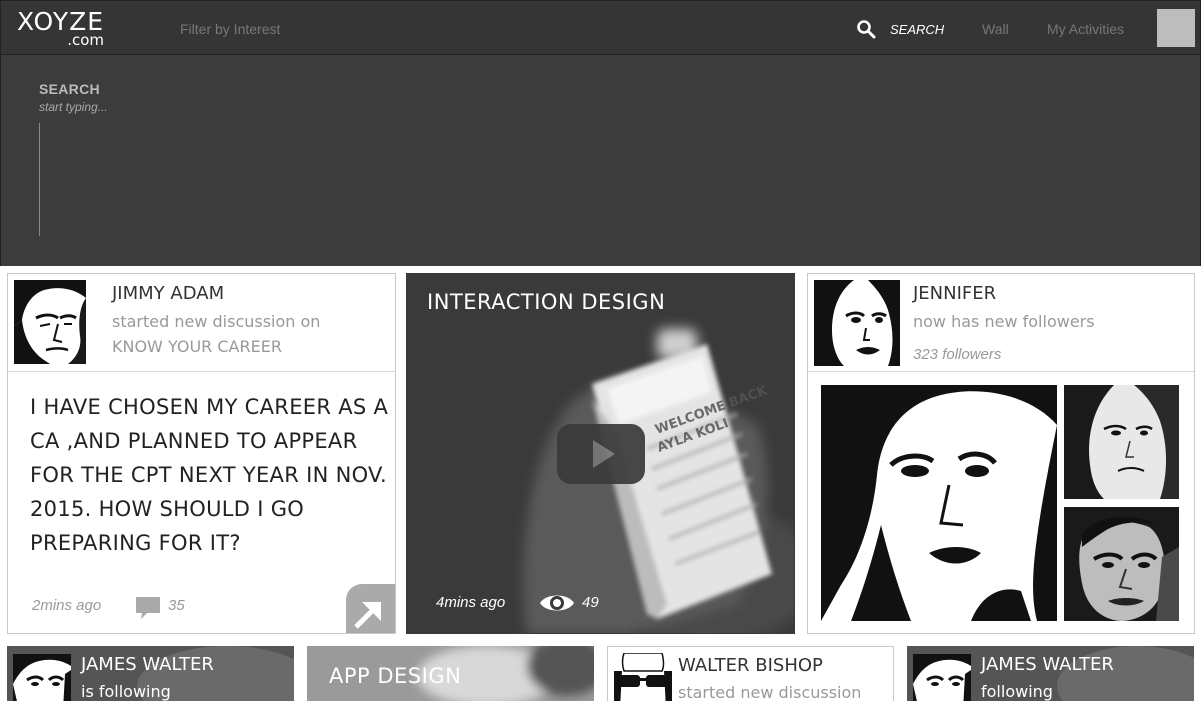 Image resolution: width=1201 pixels, height=701 pixels. Describe the element at coordinates (395, 676) in the screenshot. I see `topic-title: APP DESIGN` at that location.